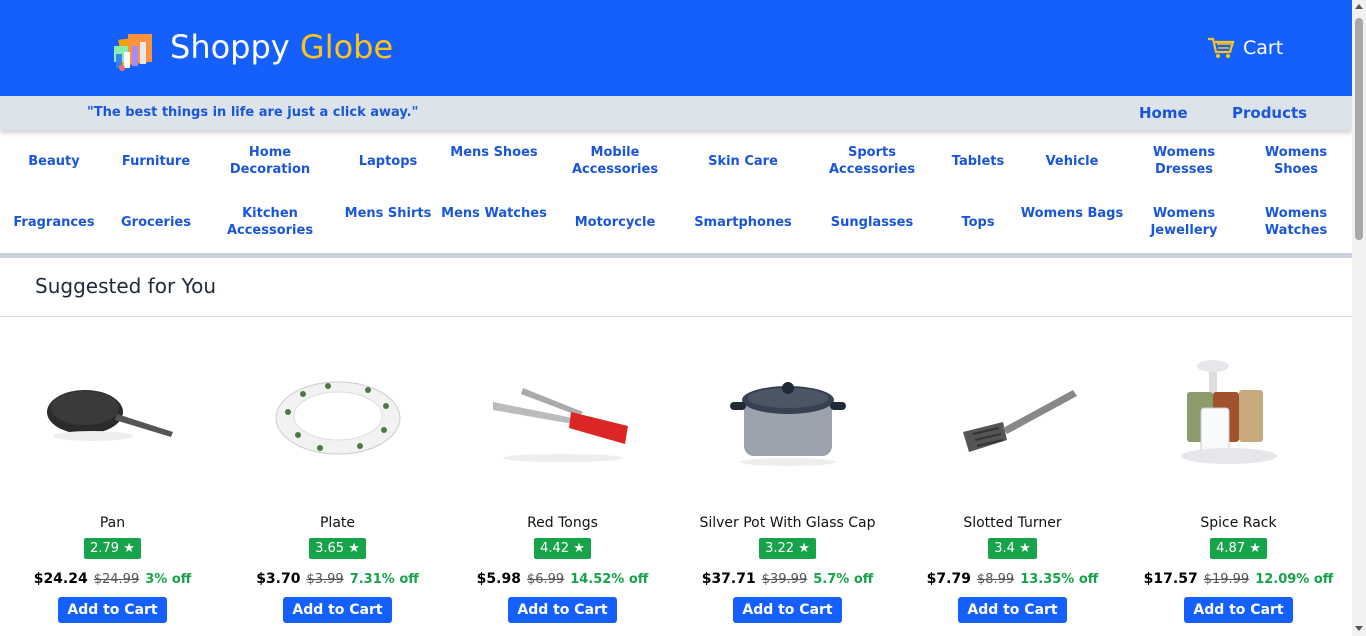 The height and width of the screenshot is (636, 1366). I want to click on spice-rack-image, so click(1239, 415).